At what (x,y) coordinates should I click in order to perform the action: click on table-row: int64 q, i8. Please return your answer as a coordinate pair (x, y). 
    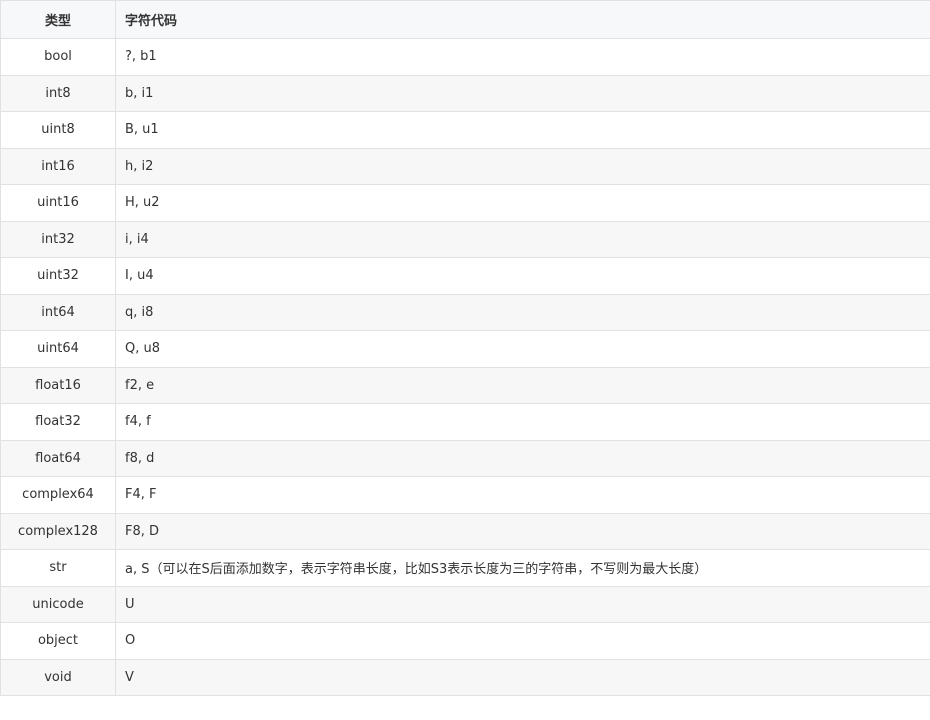
    Looking at the image, I should click on (465, 312).